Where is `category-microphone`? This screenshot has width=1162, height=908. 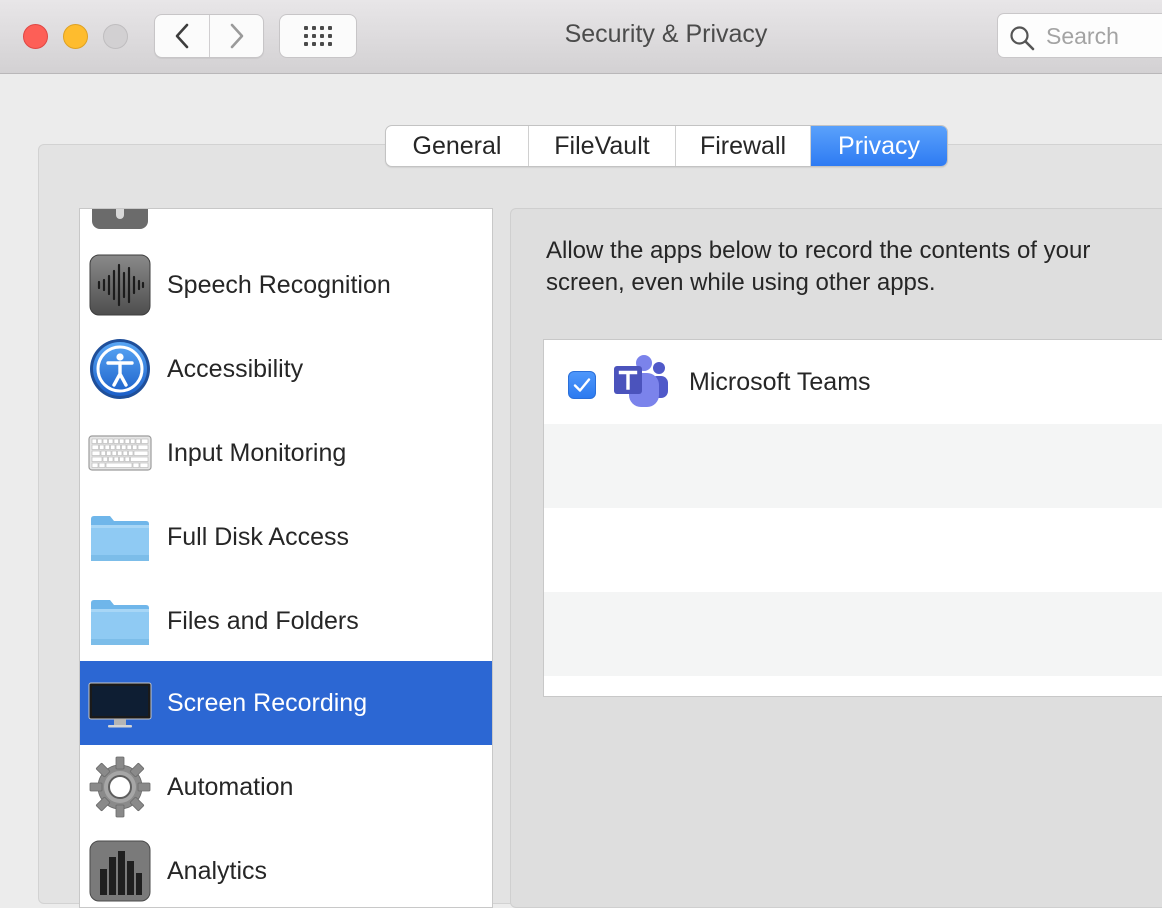 category-microphone is located at coordinates (286, 226).